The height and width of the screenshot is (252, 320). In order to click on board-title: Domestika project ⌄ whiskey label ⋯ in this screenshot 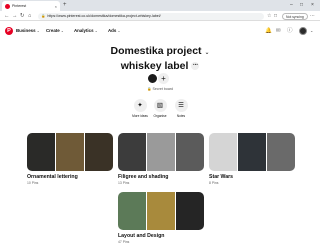, I will do `click(160, 59)`.